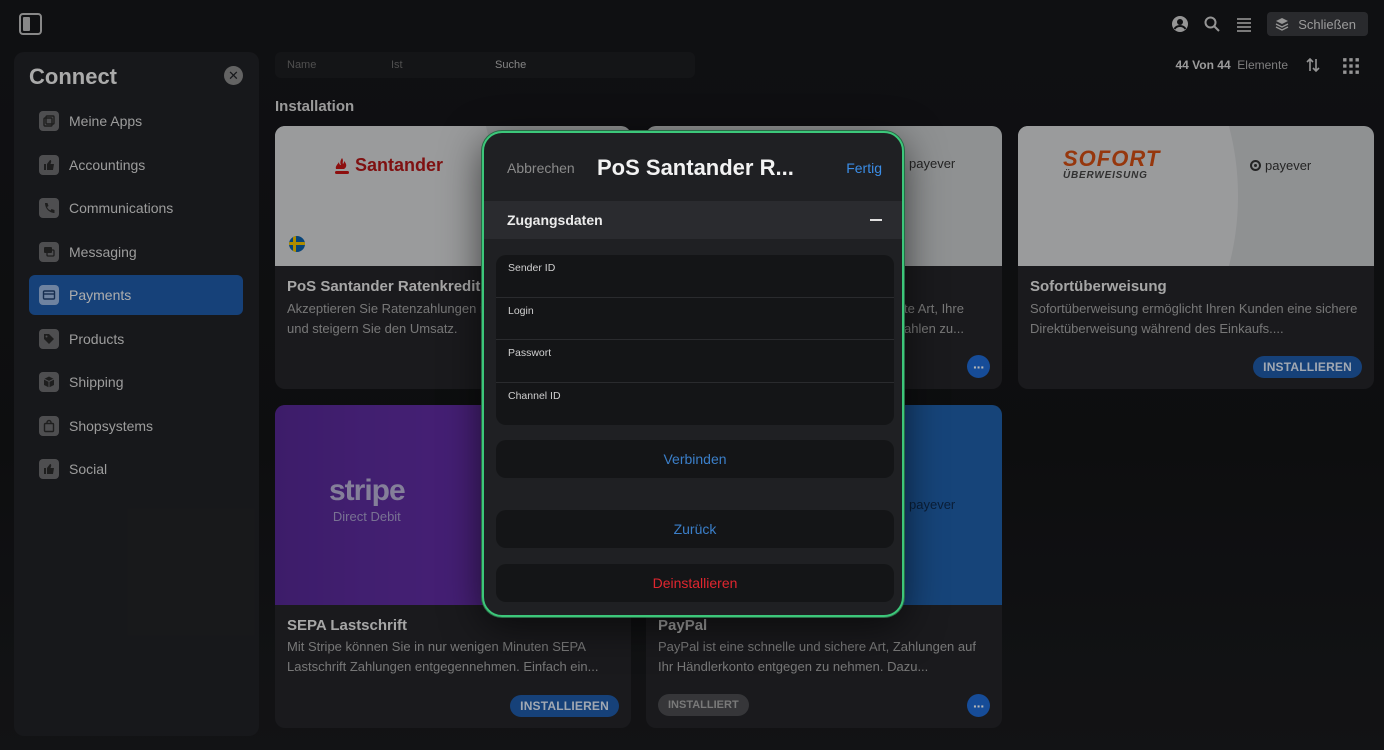 The height and width of the screenshot is (750, 1384). What do you see at coordinates (73, 76) in the screenshot?
I see `sidebar-title: Connect` at bounding box center [73, 76].